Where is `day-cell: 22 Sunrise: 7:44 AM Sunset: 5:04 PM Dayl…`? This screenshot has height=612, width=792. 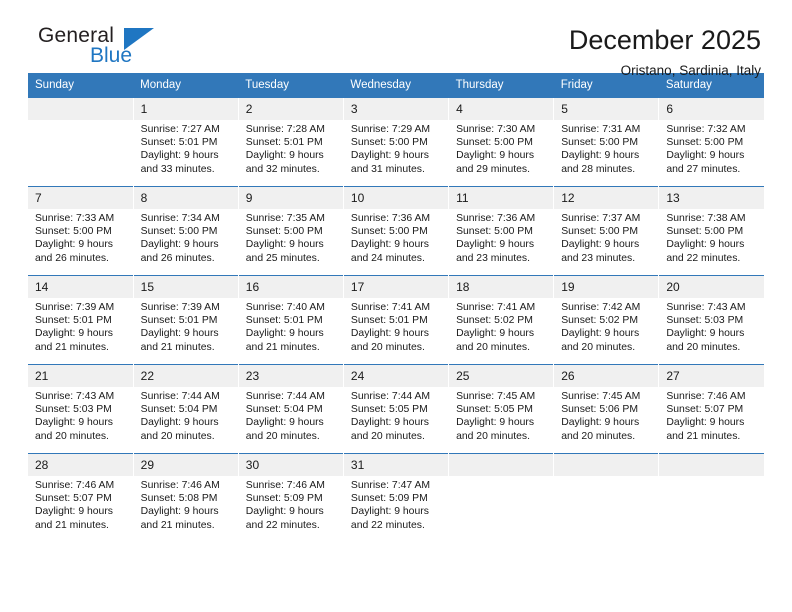 day-cell: 22 Sunrise: 7:44 AM Sunset: 5:04 PM Dayl… is located at coordinates (185, 409).